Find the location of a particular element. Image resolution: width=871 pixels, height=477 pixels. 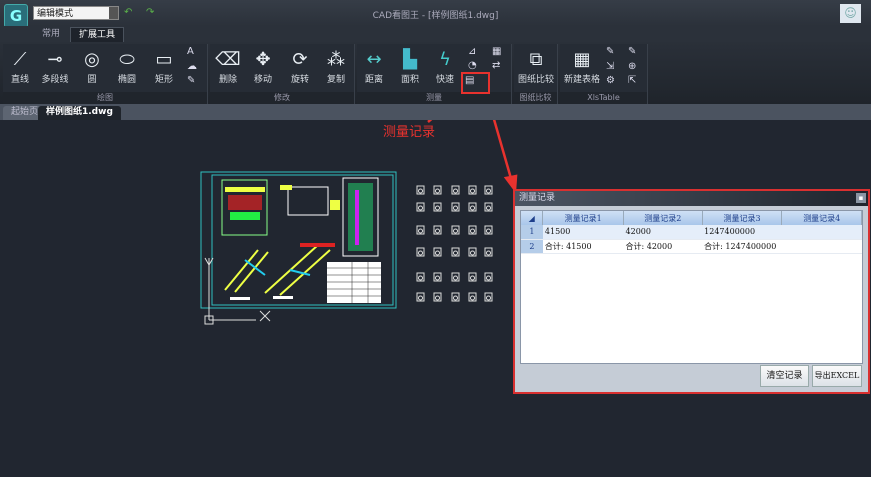

row-number: 2 is located at coordinates (532, 246).